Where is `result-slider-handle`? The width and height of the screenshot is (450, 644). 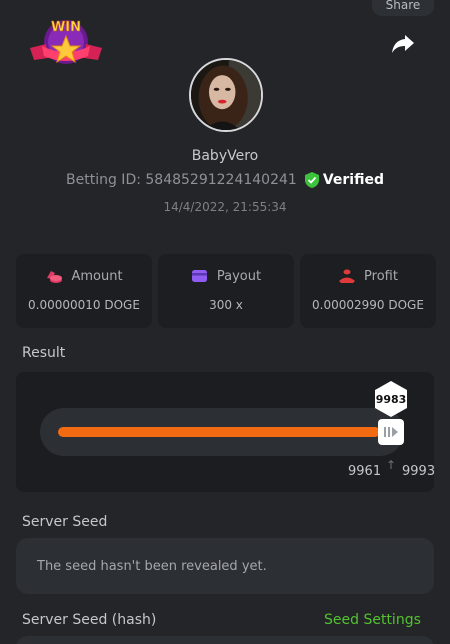
result-slider-handle is located at coordinates (391, 432).